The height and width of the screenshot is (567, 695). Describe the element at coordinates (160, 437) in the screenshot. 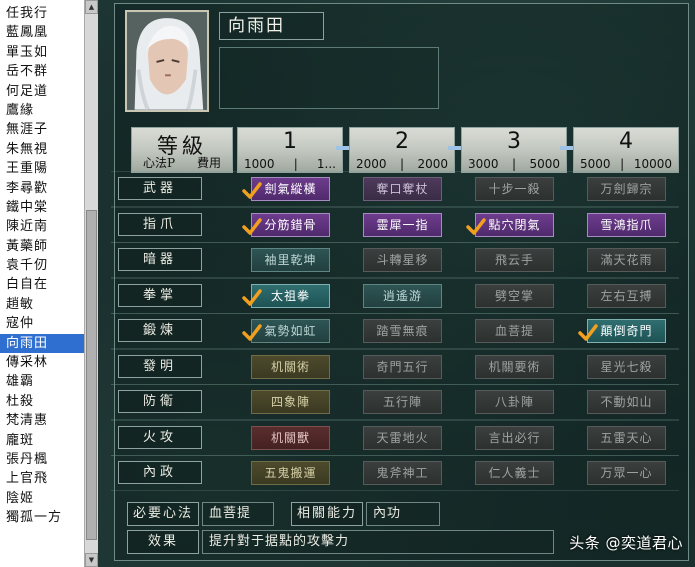

I see `skill-category-label: 火攻` at that location.